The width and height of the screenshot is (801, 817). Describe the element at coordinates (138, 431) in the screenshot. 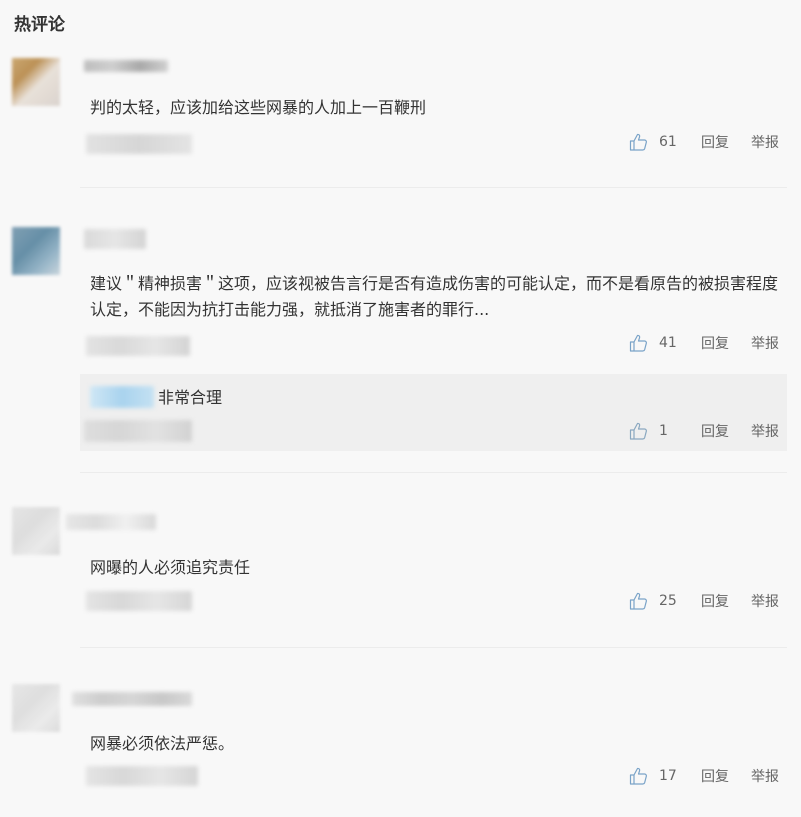

I see `reply-timestamp-blurred` at that location.